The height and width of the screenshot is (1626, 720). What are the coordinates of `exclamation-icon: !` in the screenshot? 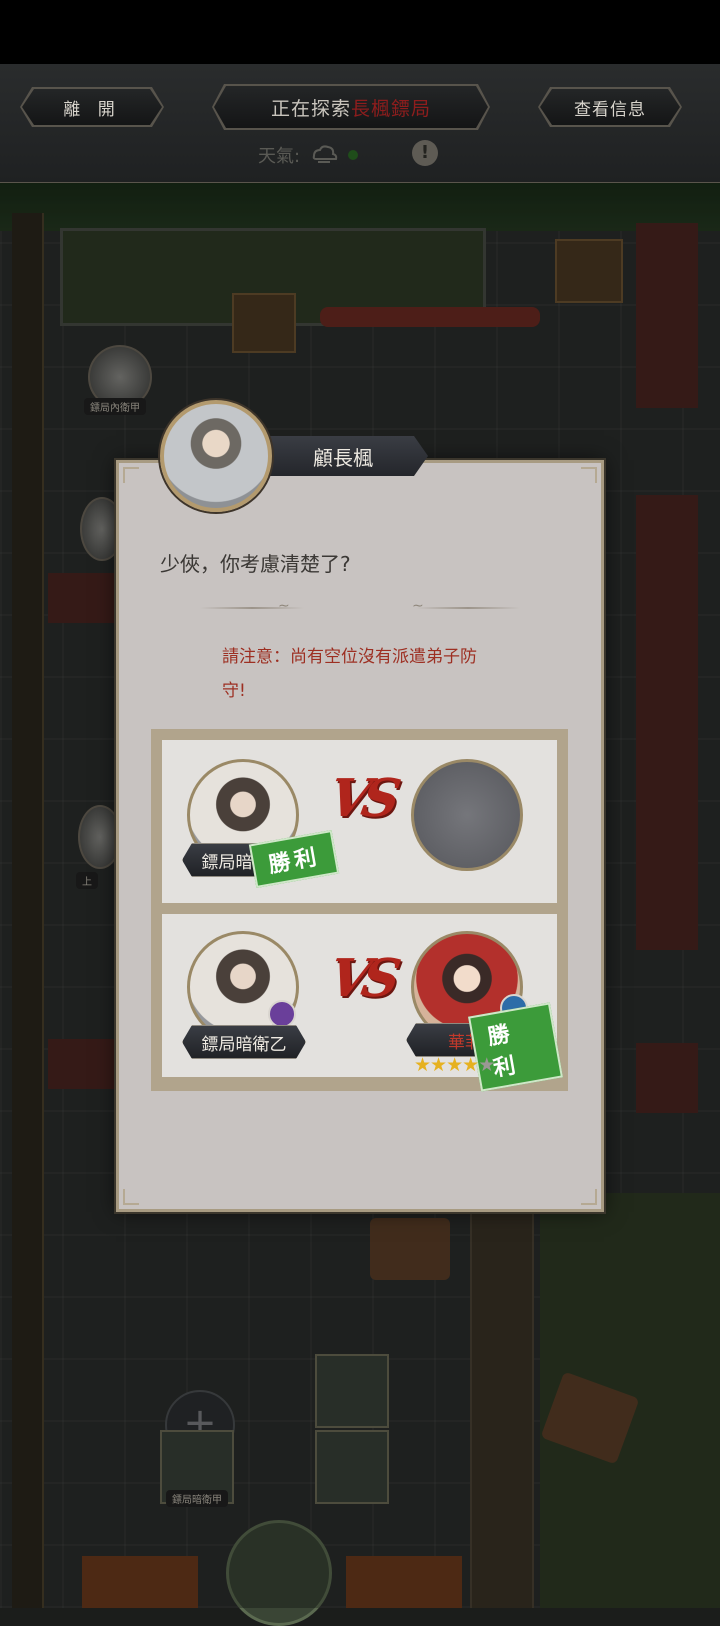 It's located at (425, 153).